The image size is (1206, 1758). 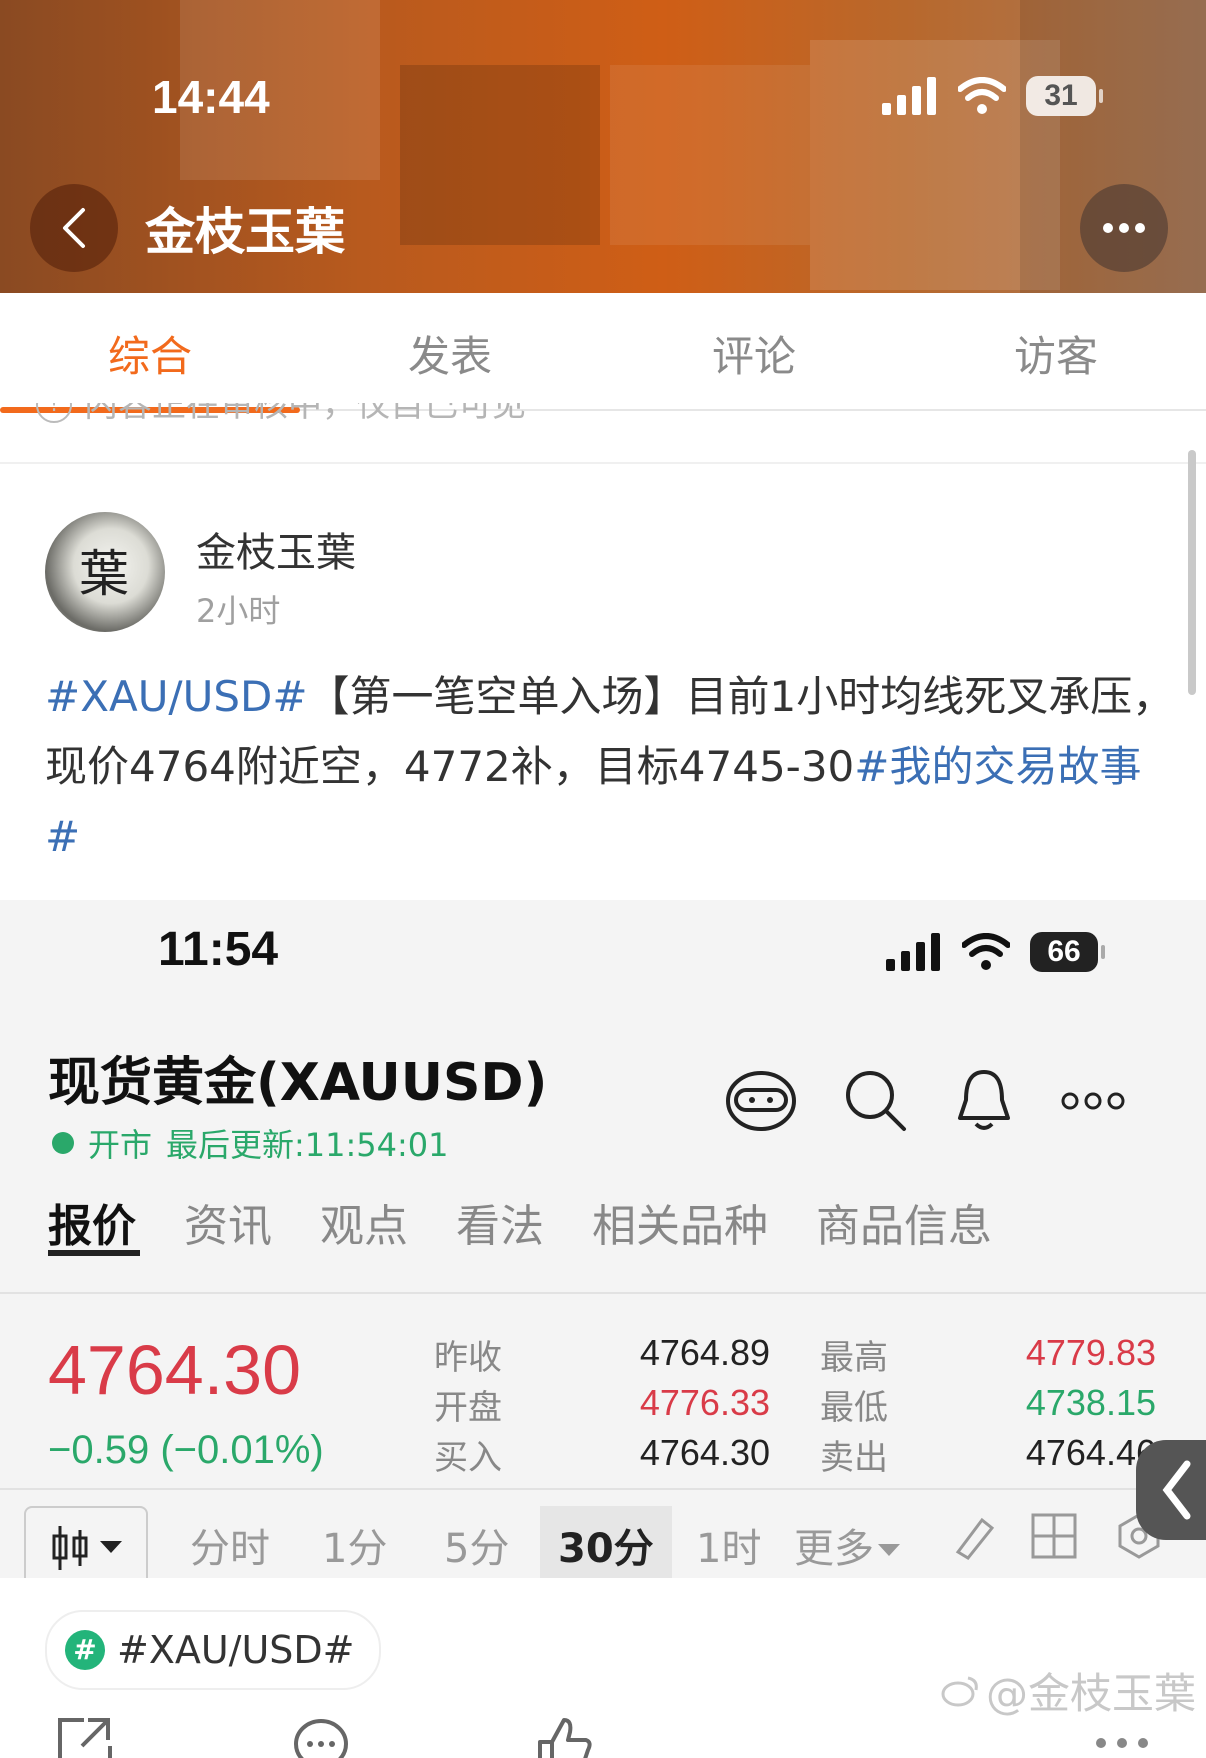 What do you see at coordinates (468, 1408) in the screenshot?
I see `open-label: 开盘` at bounding box center [468, 1408].